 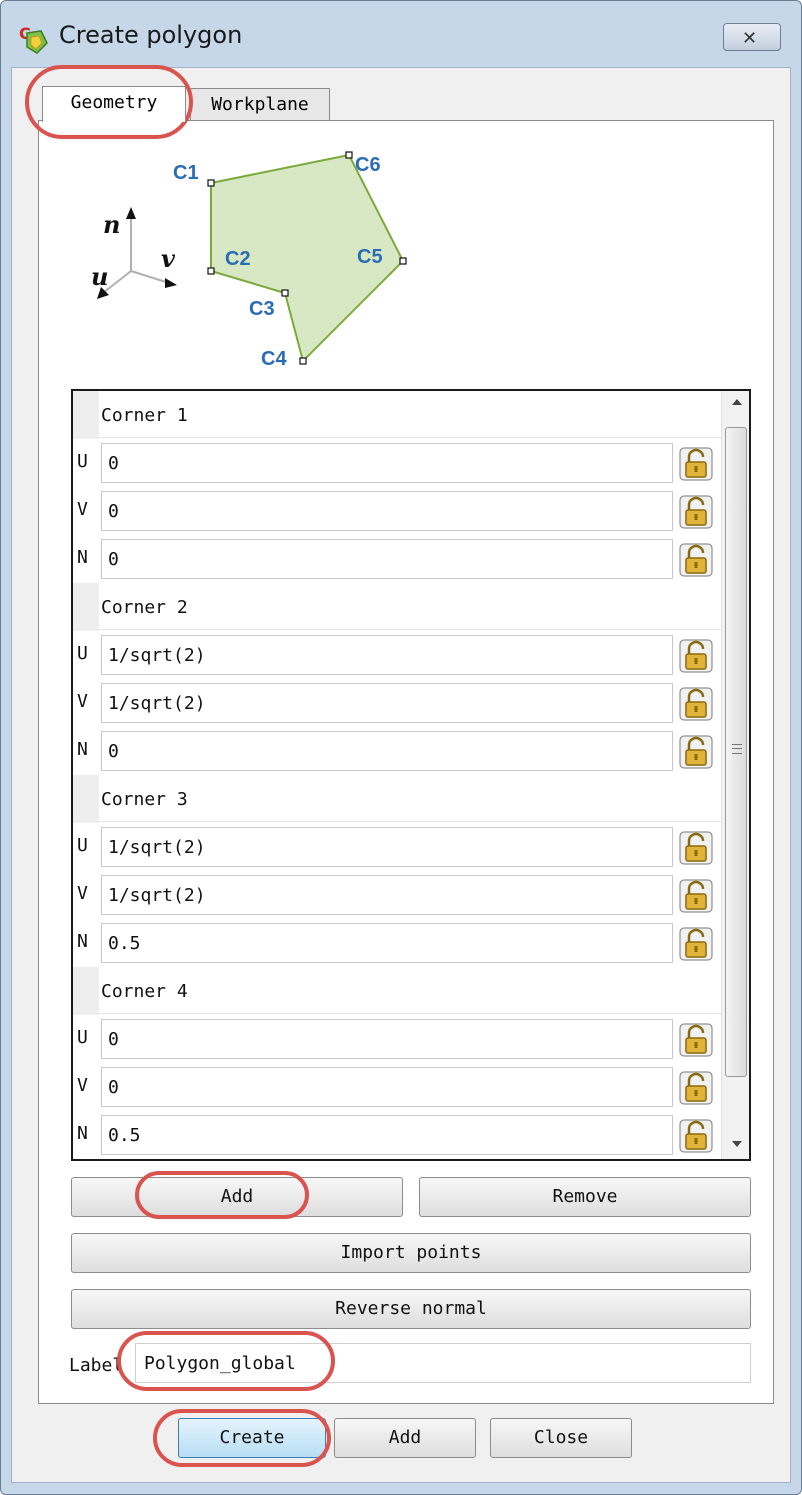 I want to click on corner-2-u-row: U 1/sqrt(2), so click(x=397, y=655).